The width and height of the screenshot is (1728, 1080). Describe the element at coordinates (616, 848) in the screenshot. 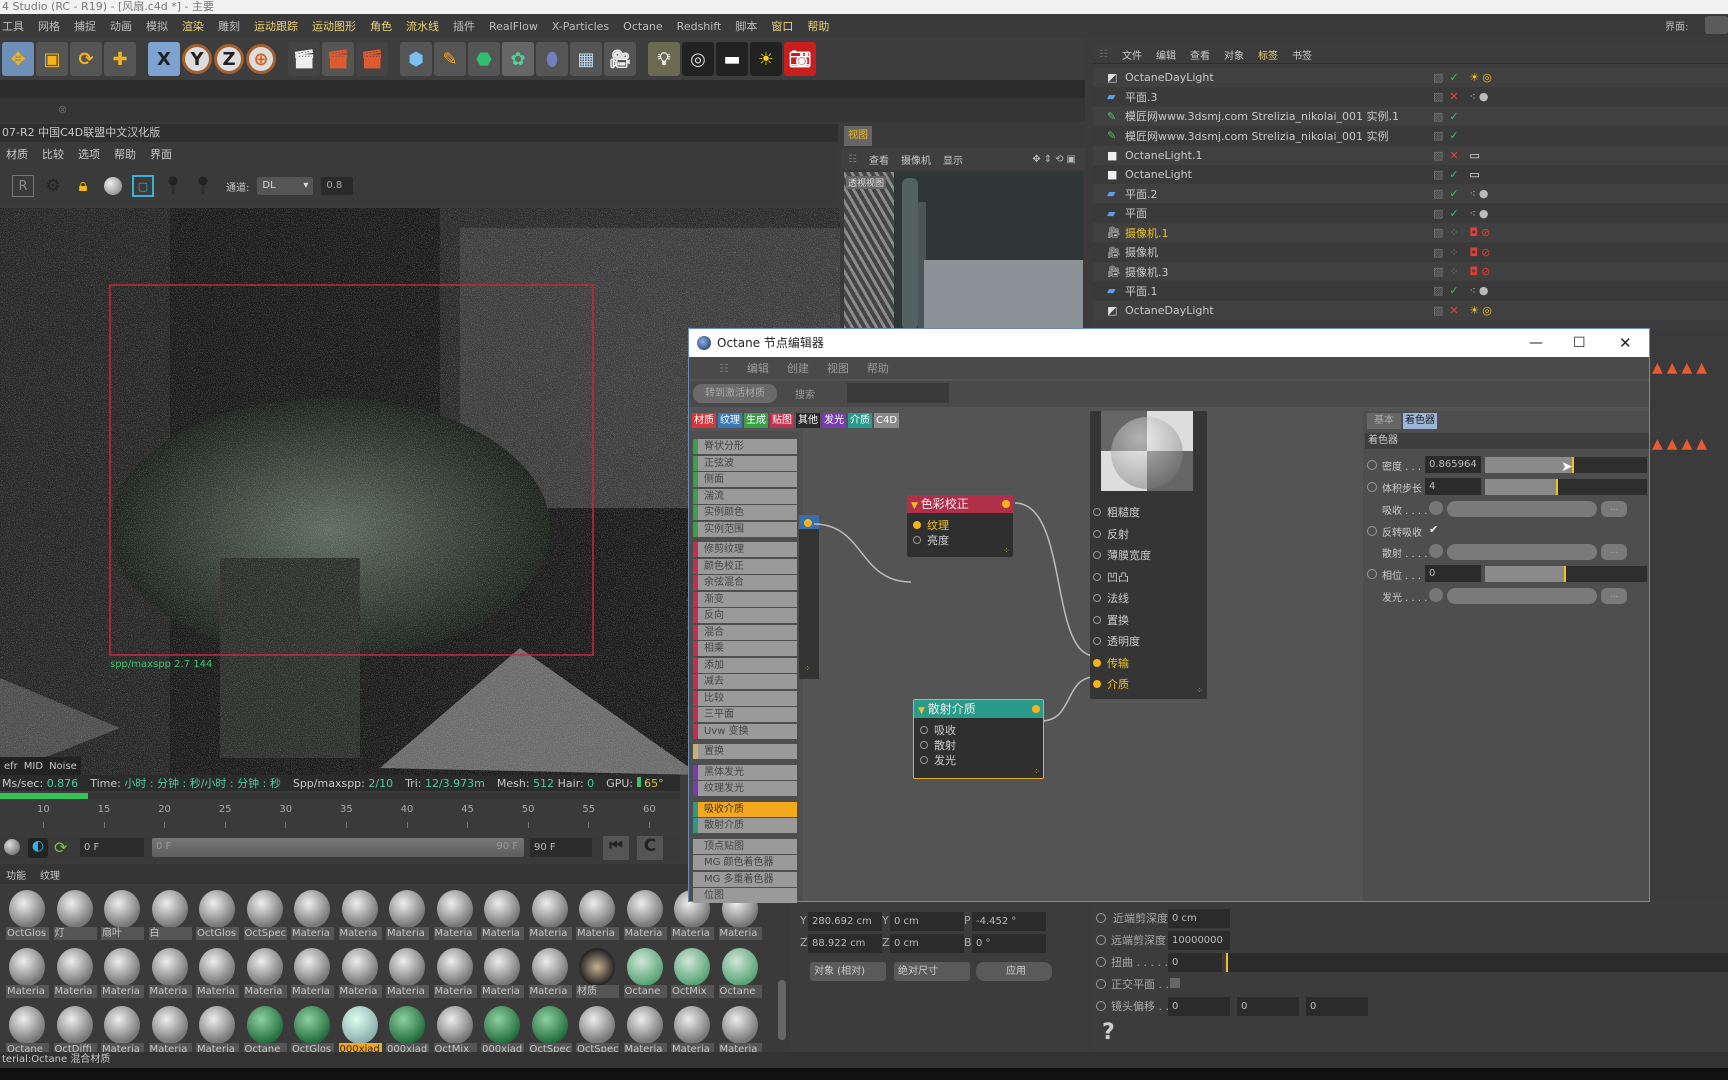

I see `goto-start-button: ⏮` at that location.